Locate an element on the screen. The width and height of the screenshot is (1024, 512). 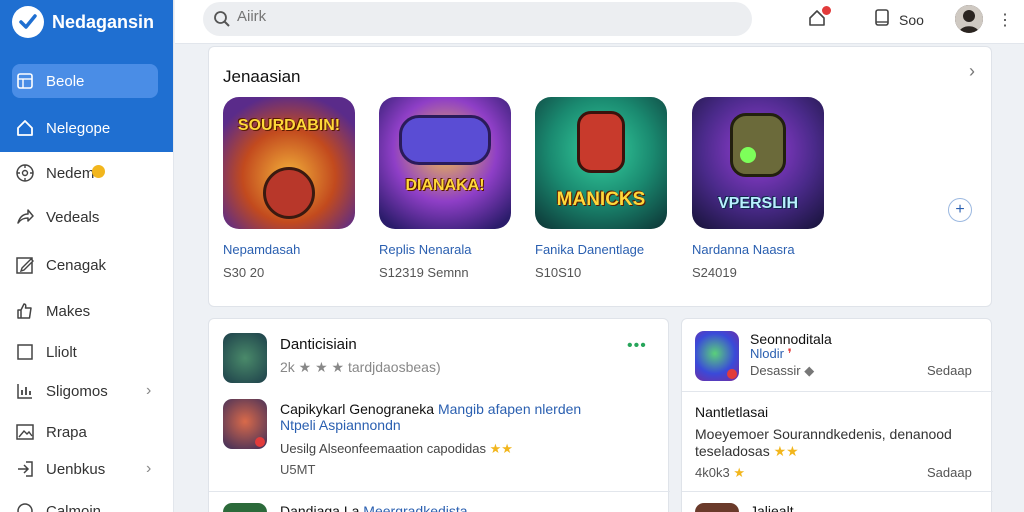
row-meta: U5MT is located at coordinates (298, 469).